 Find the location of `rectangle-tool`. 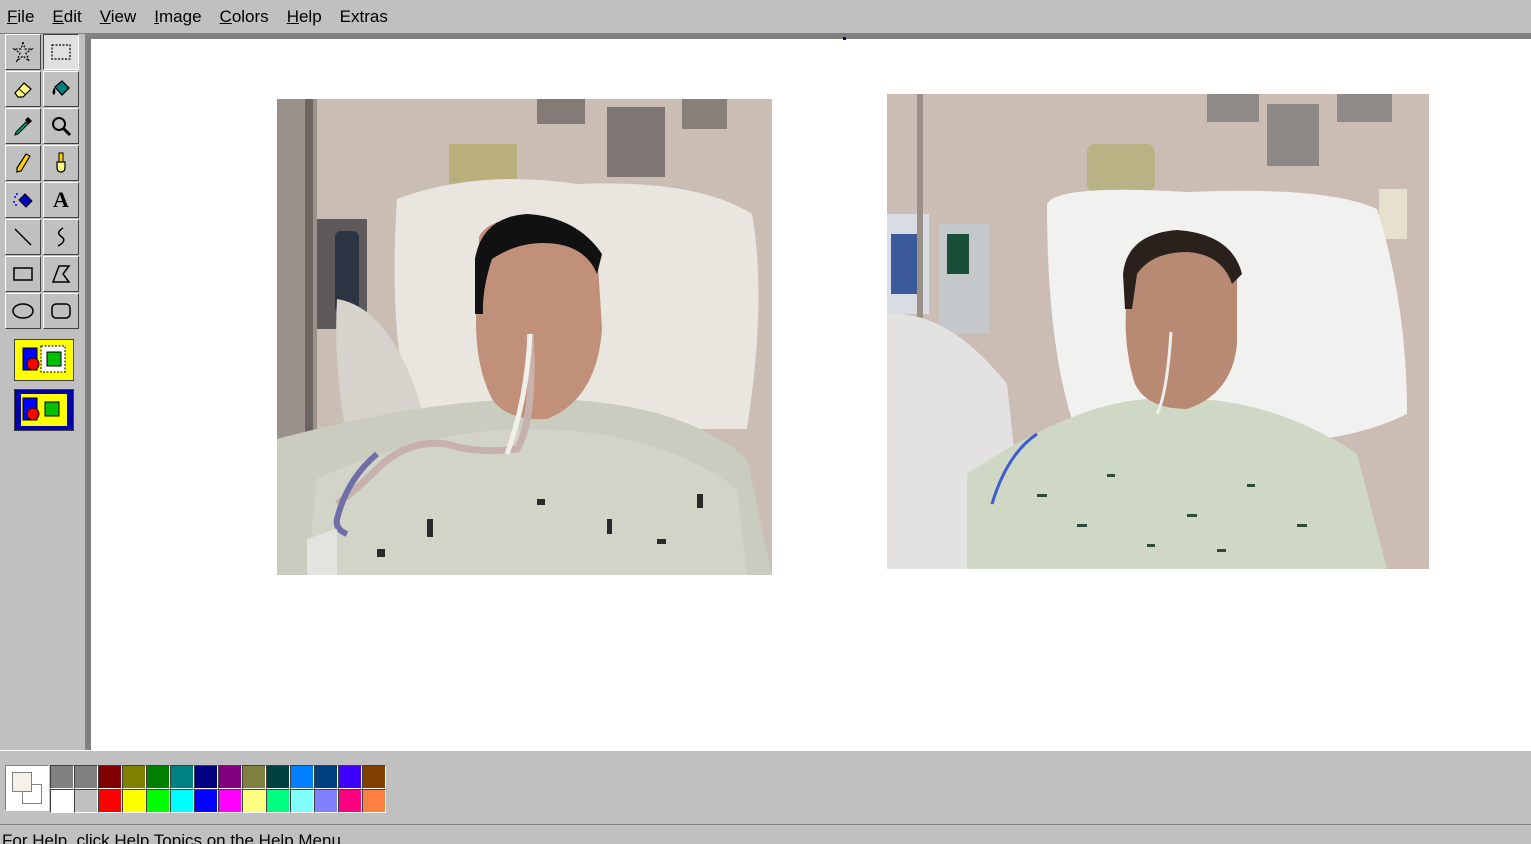

rectangle-tool is located at coordinates (23, 274).